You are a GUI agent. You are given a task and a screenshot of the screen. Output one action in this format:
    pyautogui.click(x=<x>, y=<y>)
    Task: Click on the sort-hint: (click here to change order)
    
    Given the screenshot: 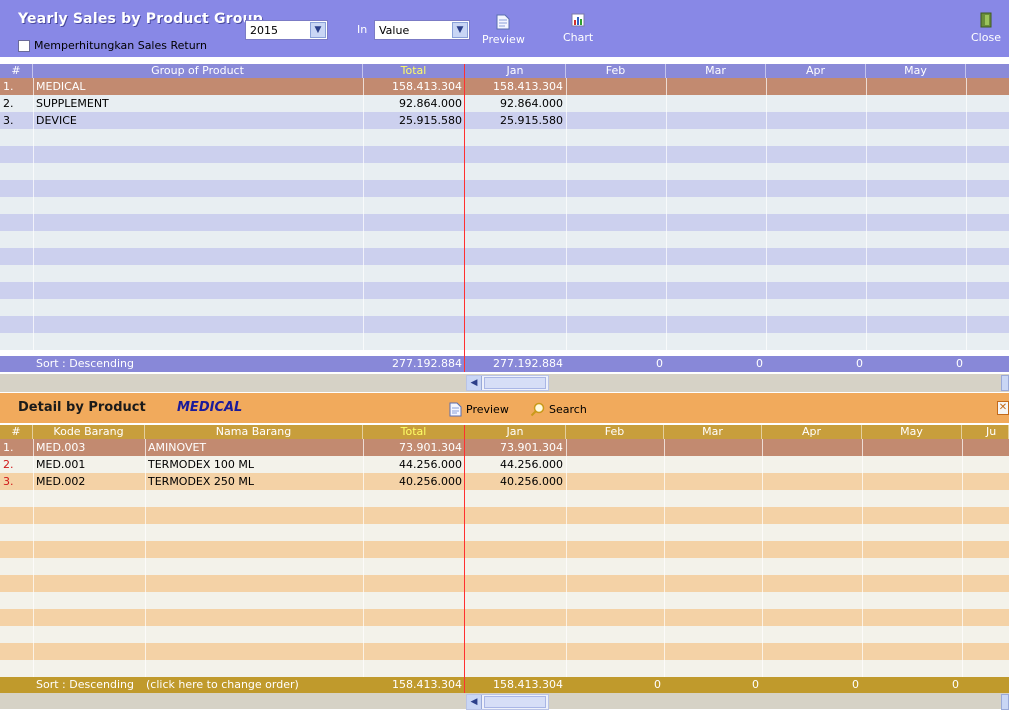 What is the action you would take?
    pyautogui.click(x=253, y=685)
    